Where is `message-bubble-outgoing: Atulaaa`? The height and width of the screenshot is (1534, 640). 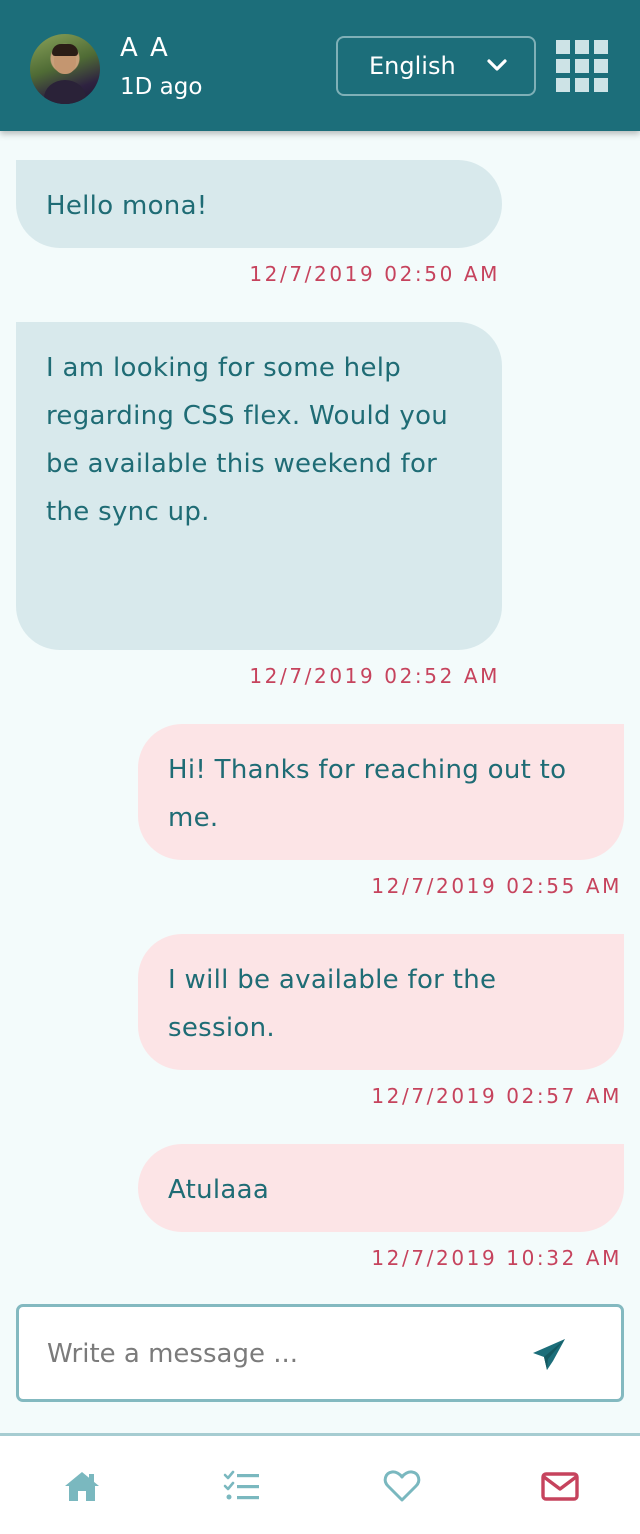 message-bubble-outgoing: Atulaaa is located at coordinates (381, 1188).